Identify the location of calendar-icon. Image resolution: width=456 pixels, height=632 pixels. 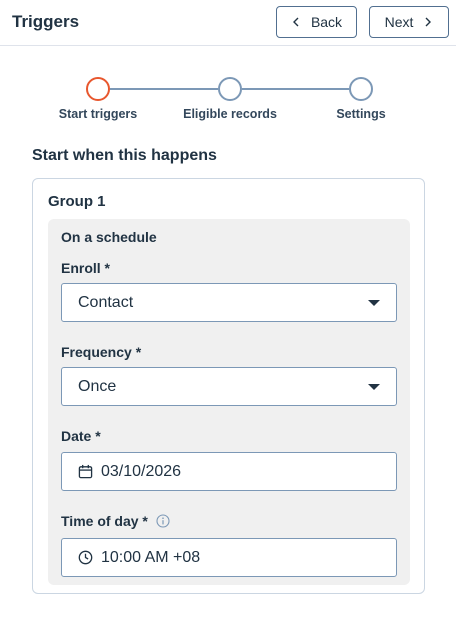
(85, 471).